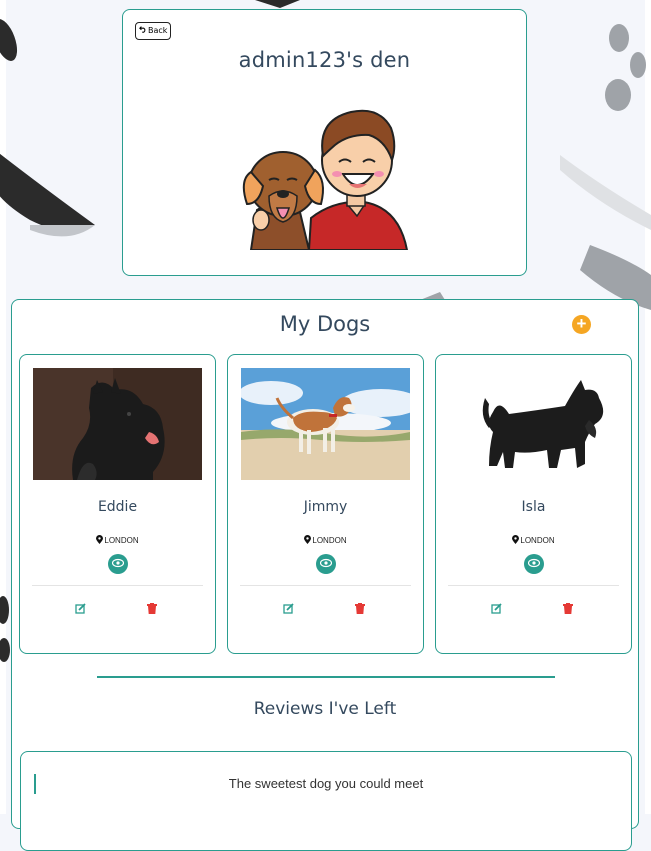 The height and width of the screenshot is (851, 651). I want to click on add-dog-button: +, so click(581, 324).